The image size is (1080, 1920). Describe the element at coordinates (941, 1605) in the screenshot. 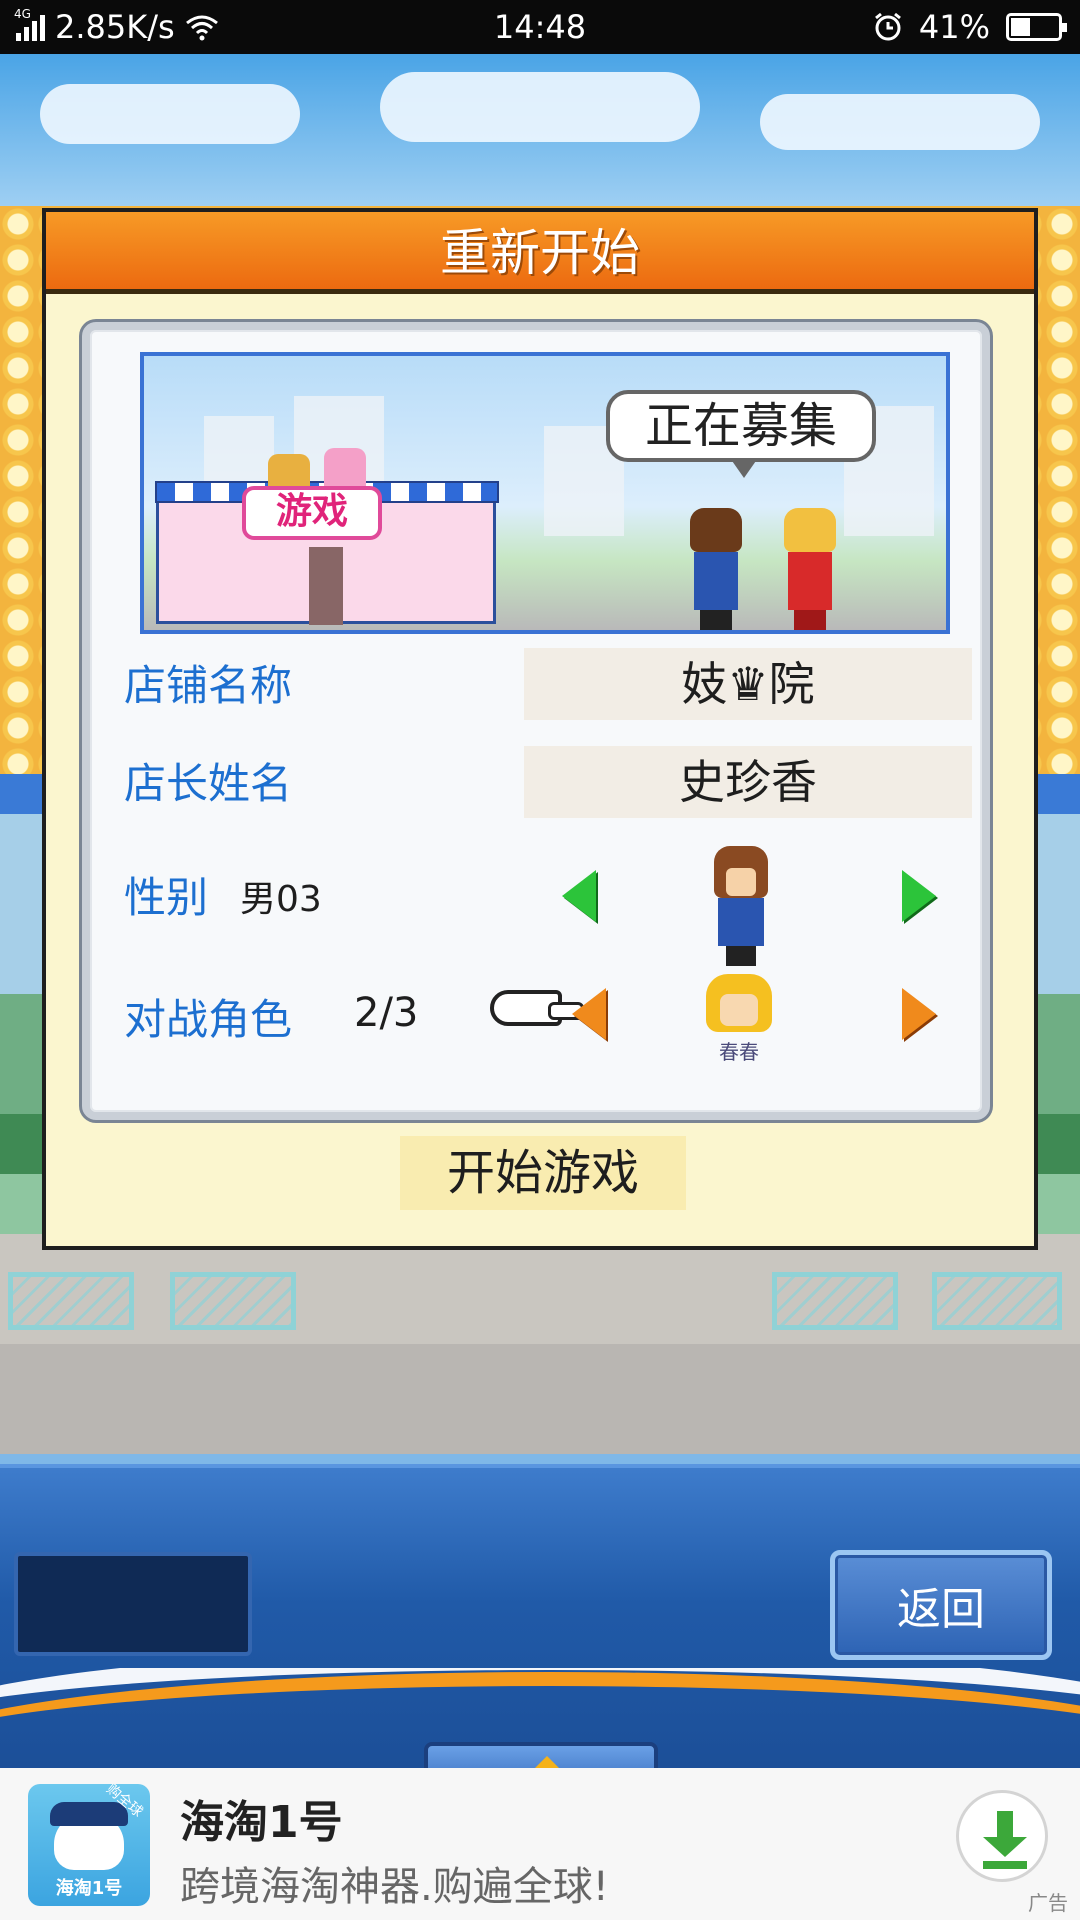

I see `back-button: 返回` at that location.